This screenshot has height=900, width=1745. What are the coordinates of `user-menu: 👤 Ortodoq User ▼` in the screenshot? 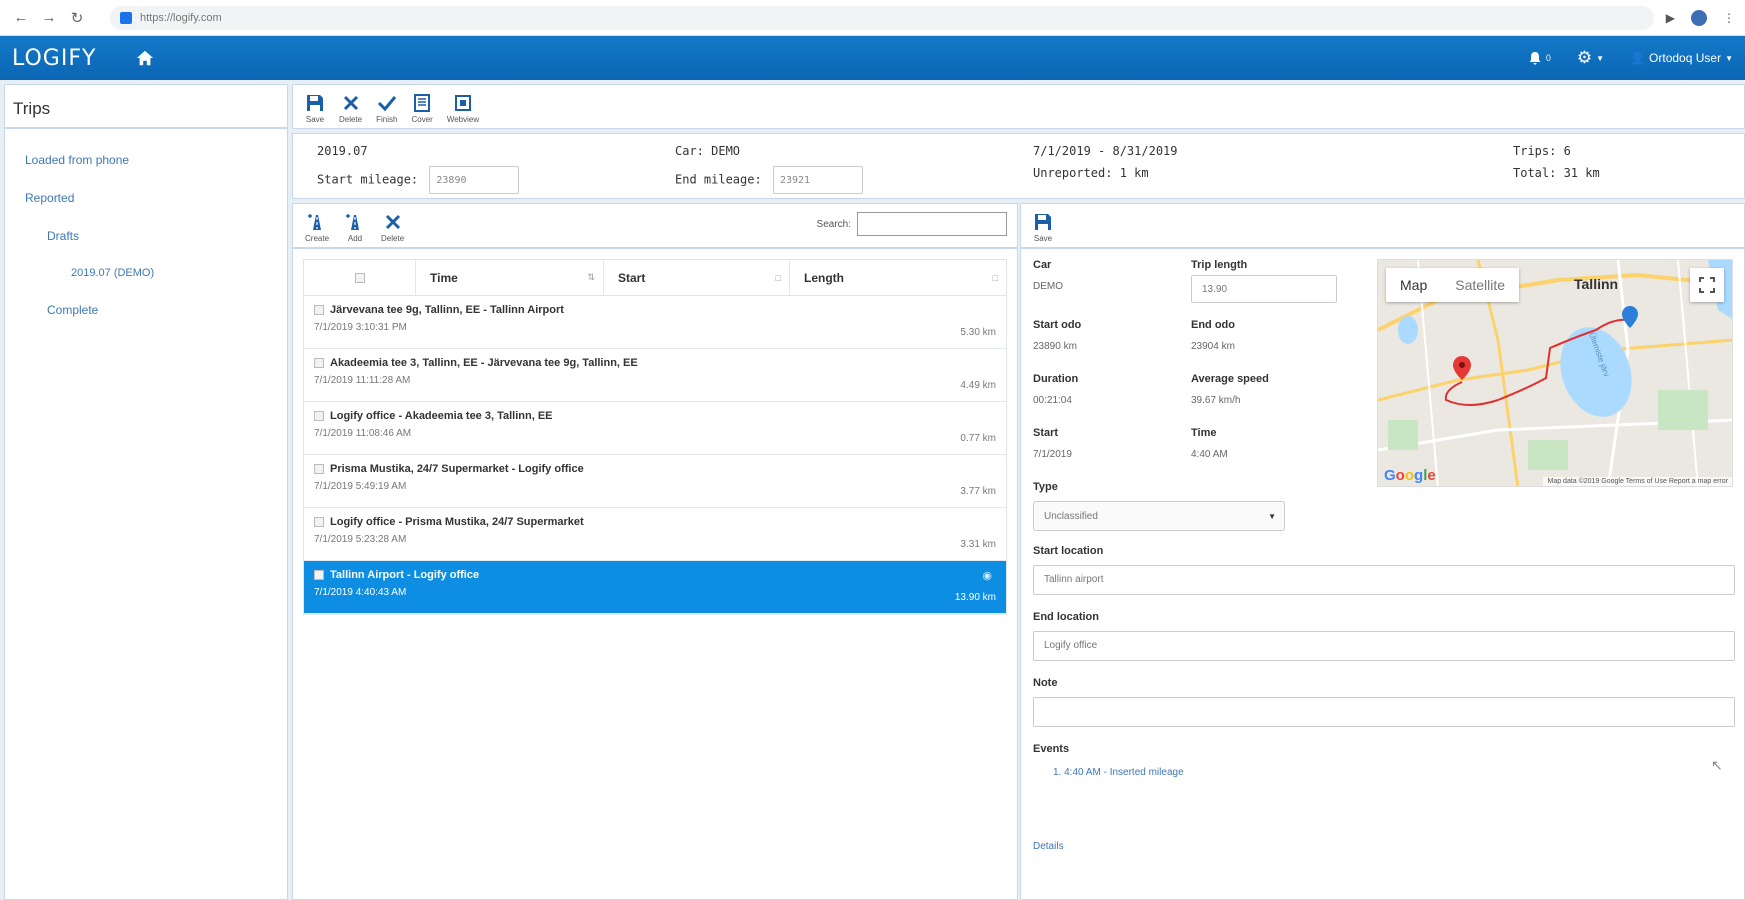 It's located at (1681, 58).